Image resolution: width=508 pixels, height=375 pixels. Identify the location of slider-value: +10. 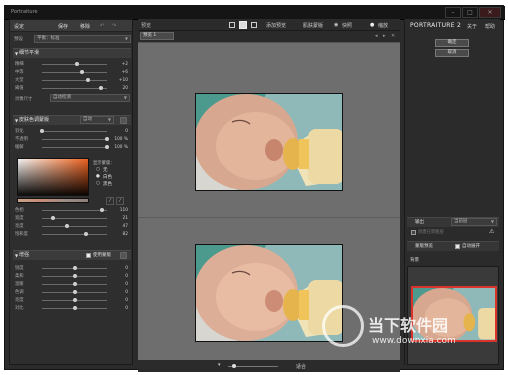
(116, 80).